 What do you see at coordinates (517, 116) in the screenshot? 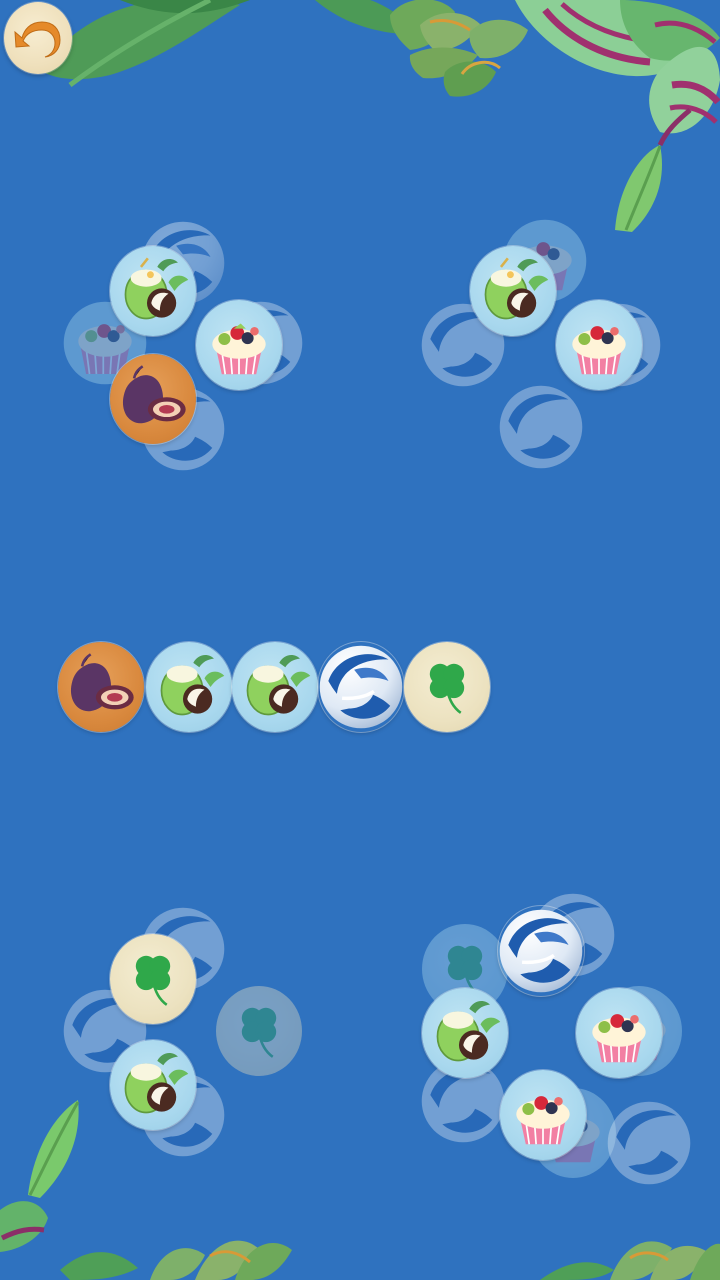
I see `leaf-top-right` at bounding box center [517, 116].